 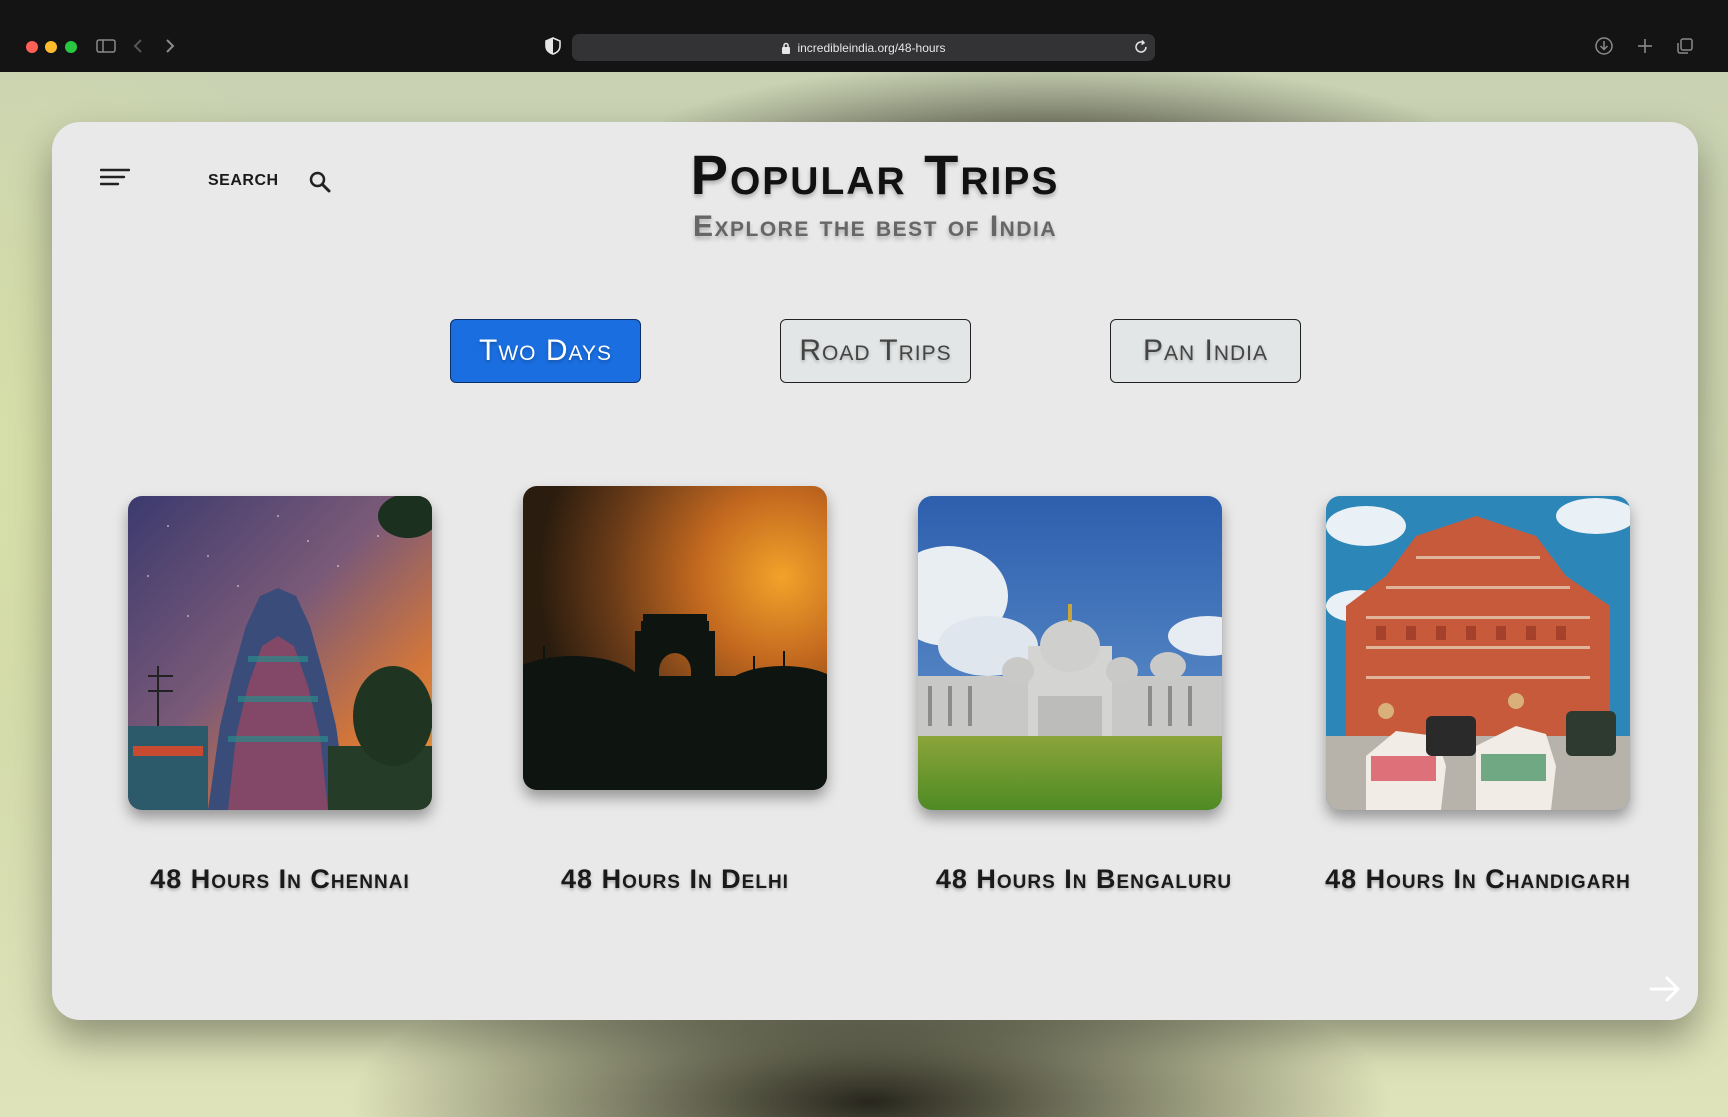 What do you see at coordinates (675, 638) in the screenshot?
I see `india-gate-sunset-image` at bounding box center [675, 638].